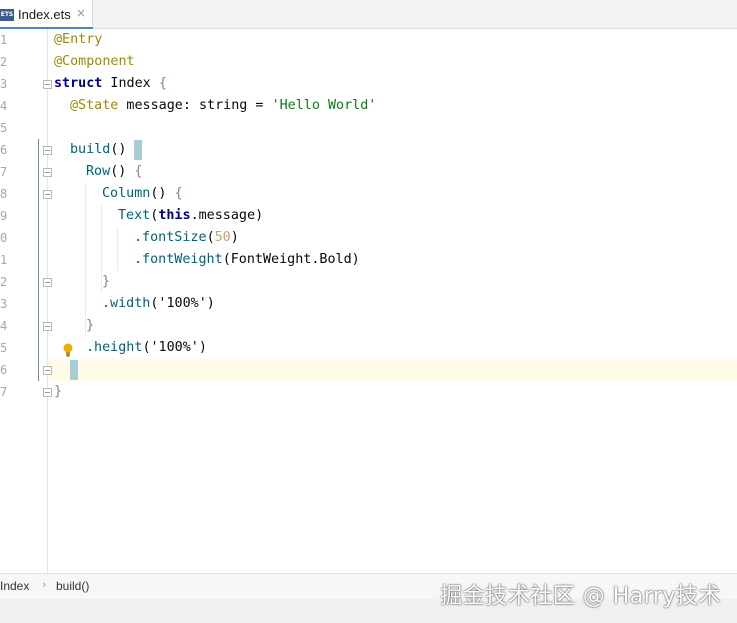  What do you see at coordinates (4, 194) in the screenshot?
I see `line-number: 8` at bounding box center [4, 194].